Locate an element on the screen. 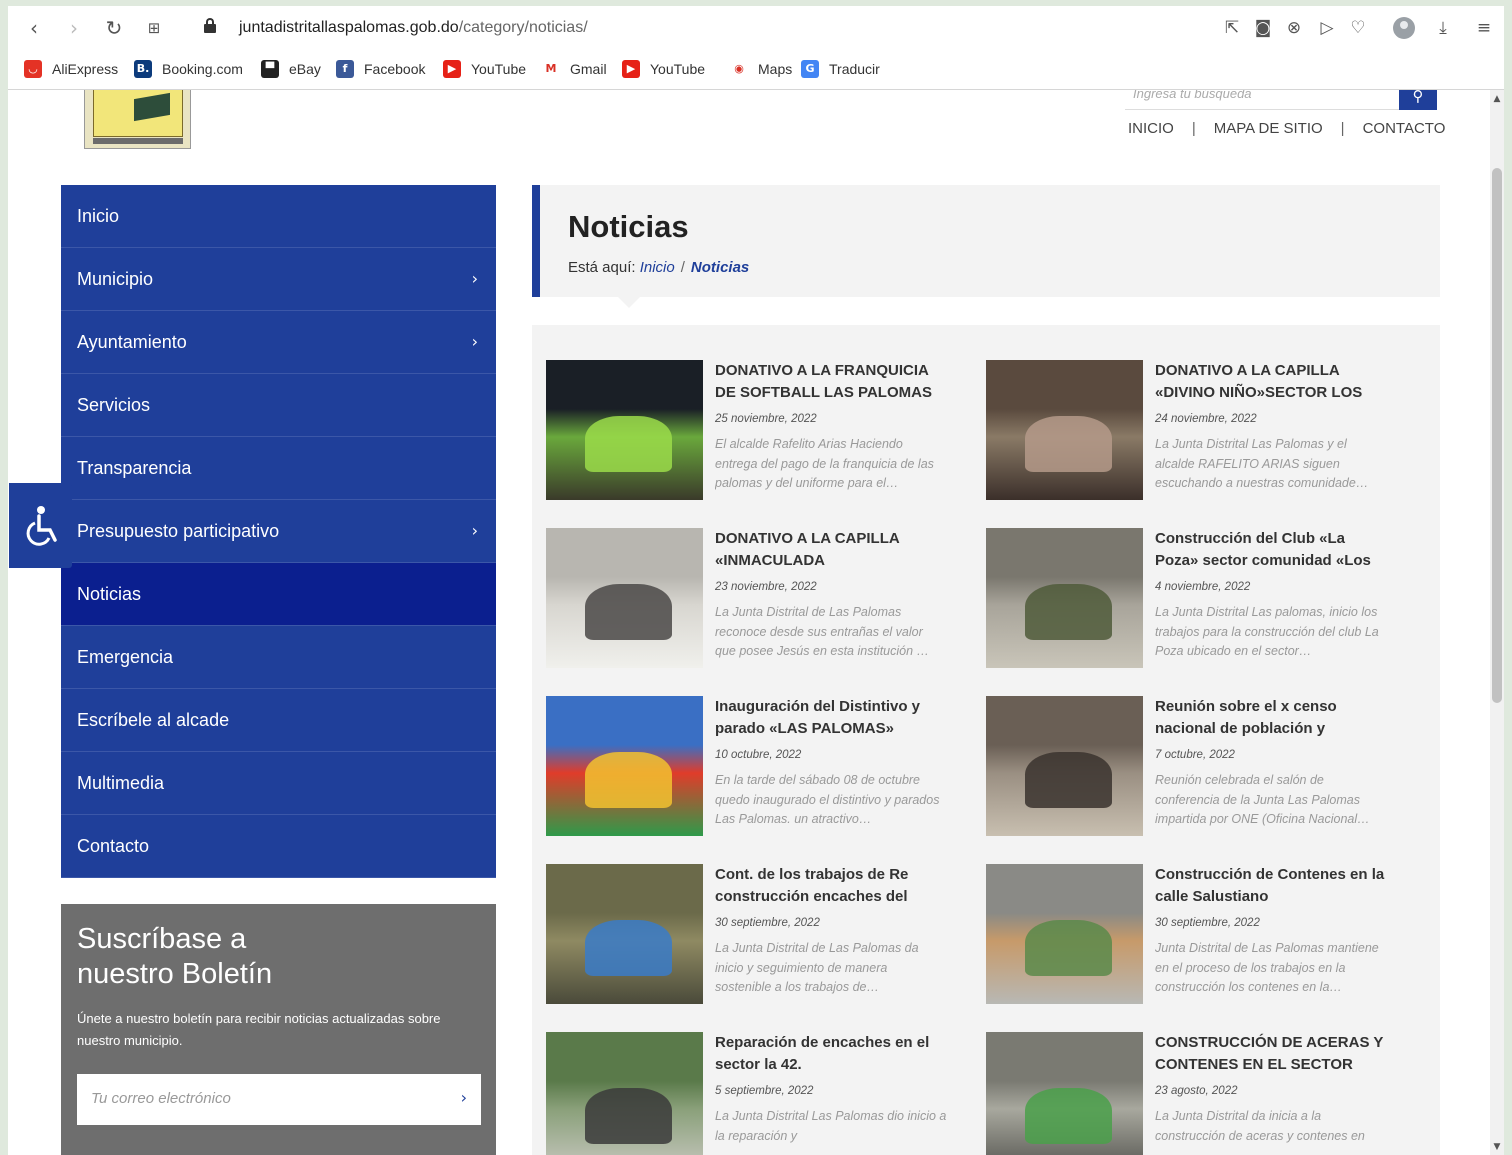 This screenshot has width=1512, height=1155. page-title: Noticias is located at coordinates (628, 226).